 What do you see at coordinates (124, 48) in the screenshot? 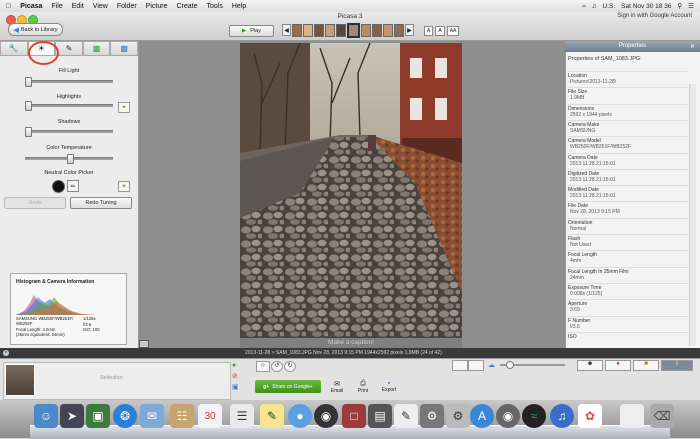
I see `tab-extra-effects: ▩` at bounding box center [124, 48].